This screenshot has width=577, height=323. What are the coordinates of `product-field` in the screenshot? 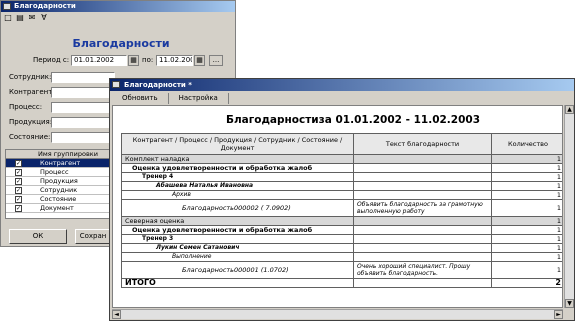 It's located at (83, 122).